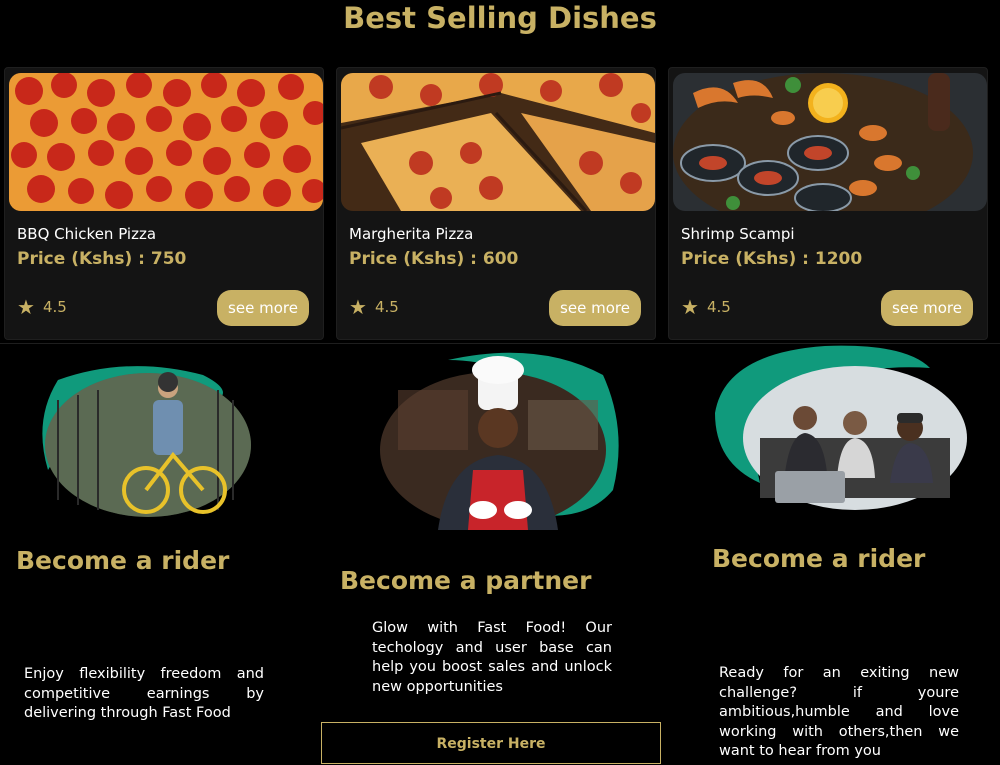 Image resolution: width=1000 pixels, height=765 pixels. What do you see at coordinates (498, 142) in the screenshot?
I see `dish-image-sliced-pizza` at bounding box center [498, 142].